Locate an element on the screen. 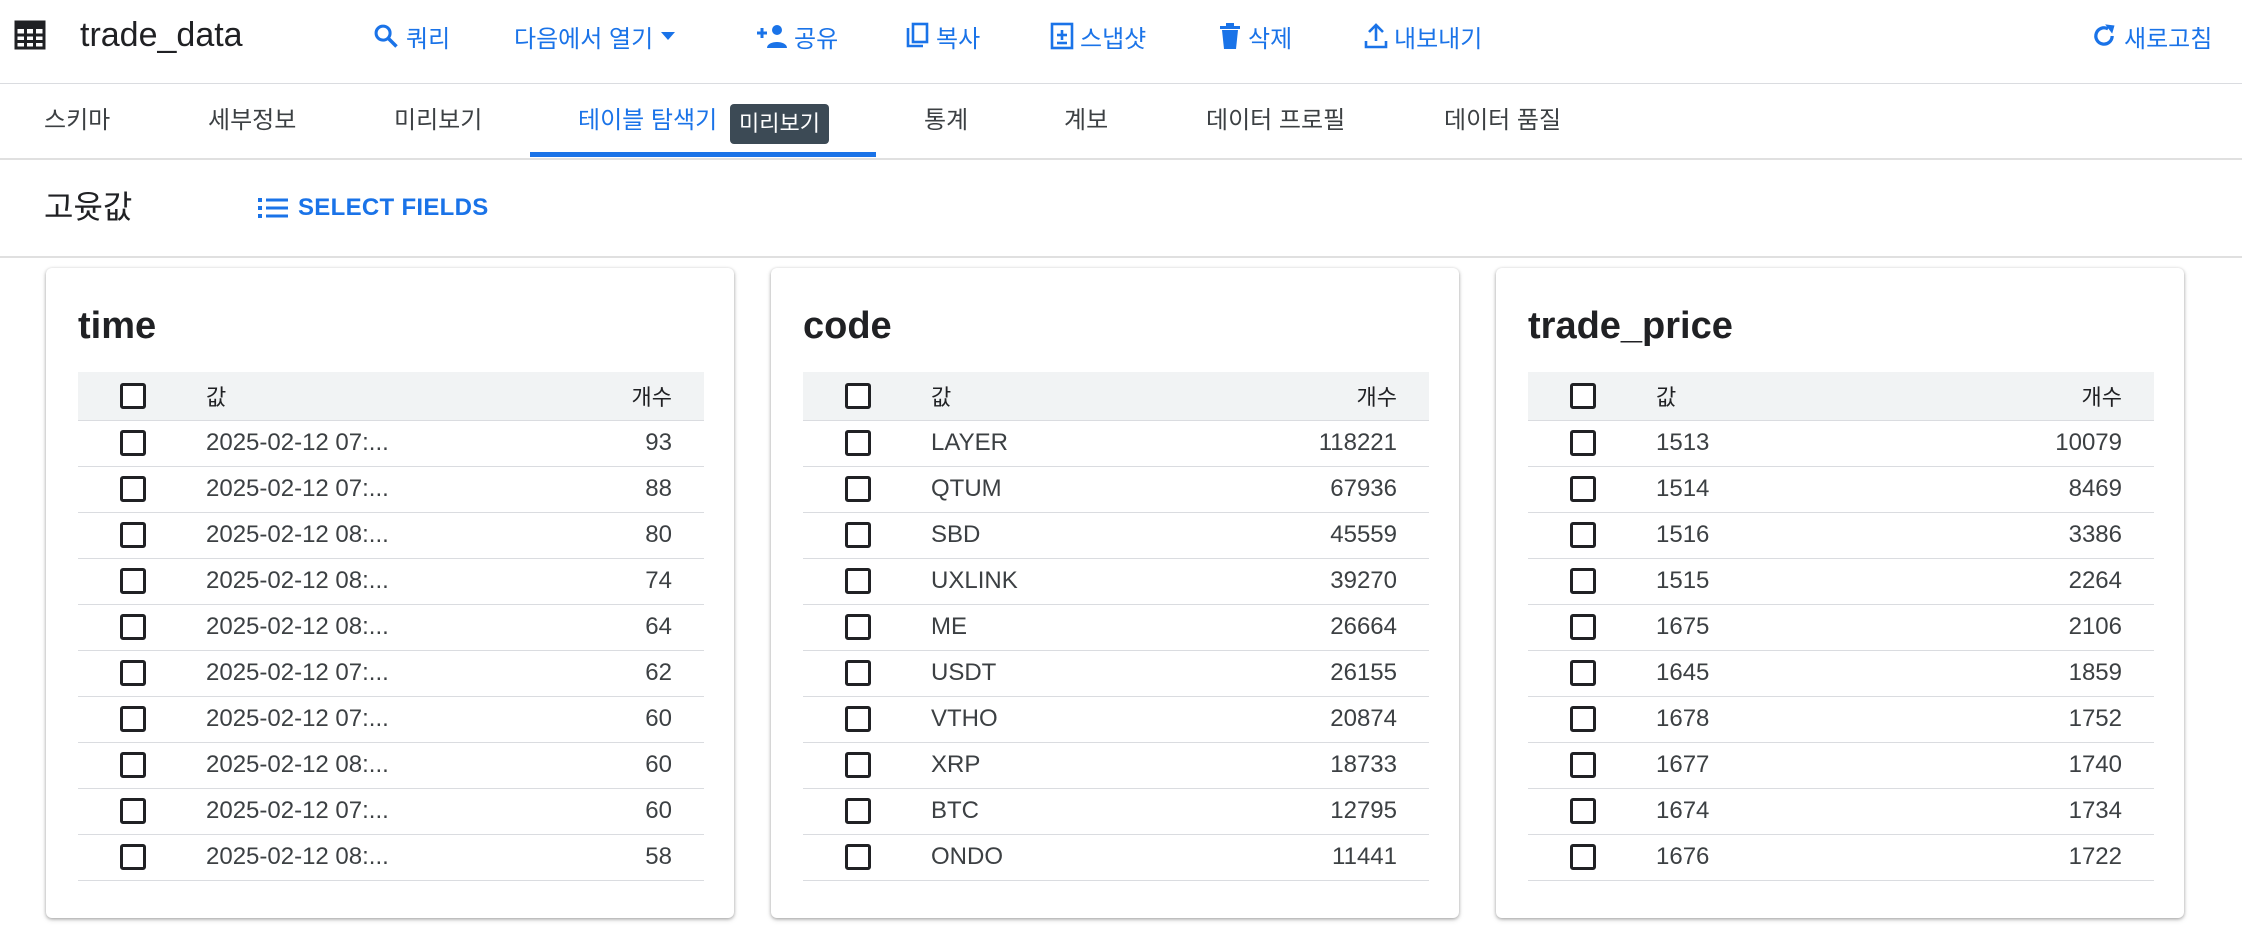 The image size is (2242, 946). share-button: 공유 is located at coordinates (797, 36).